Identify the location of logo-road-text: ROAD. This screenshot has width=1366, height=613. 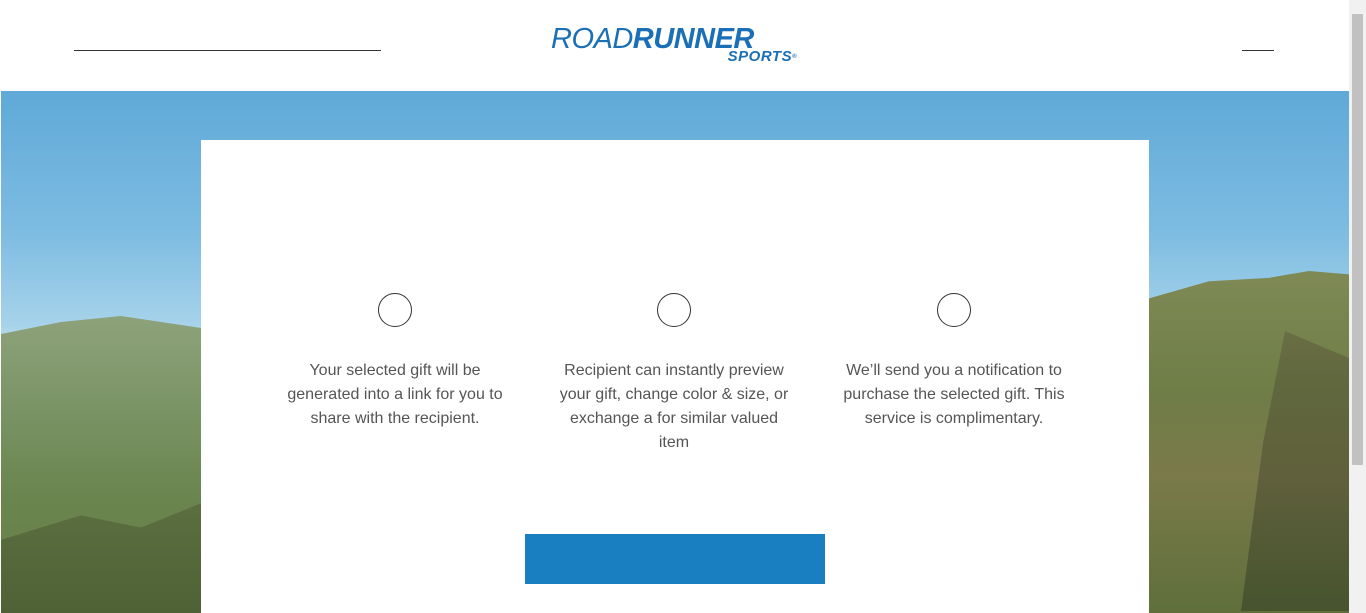
(592, 39).